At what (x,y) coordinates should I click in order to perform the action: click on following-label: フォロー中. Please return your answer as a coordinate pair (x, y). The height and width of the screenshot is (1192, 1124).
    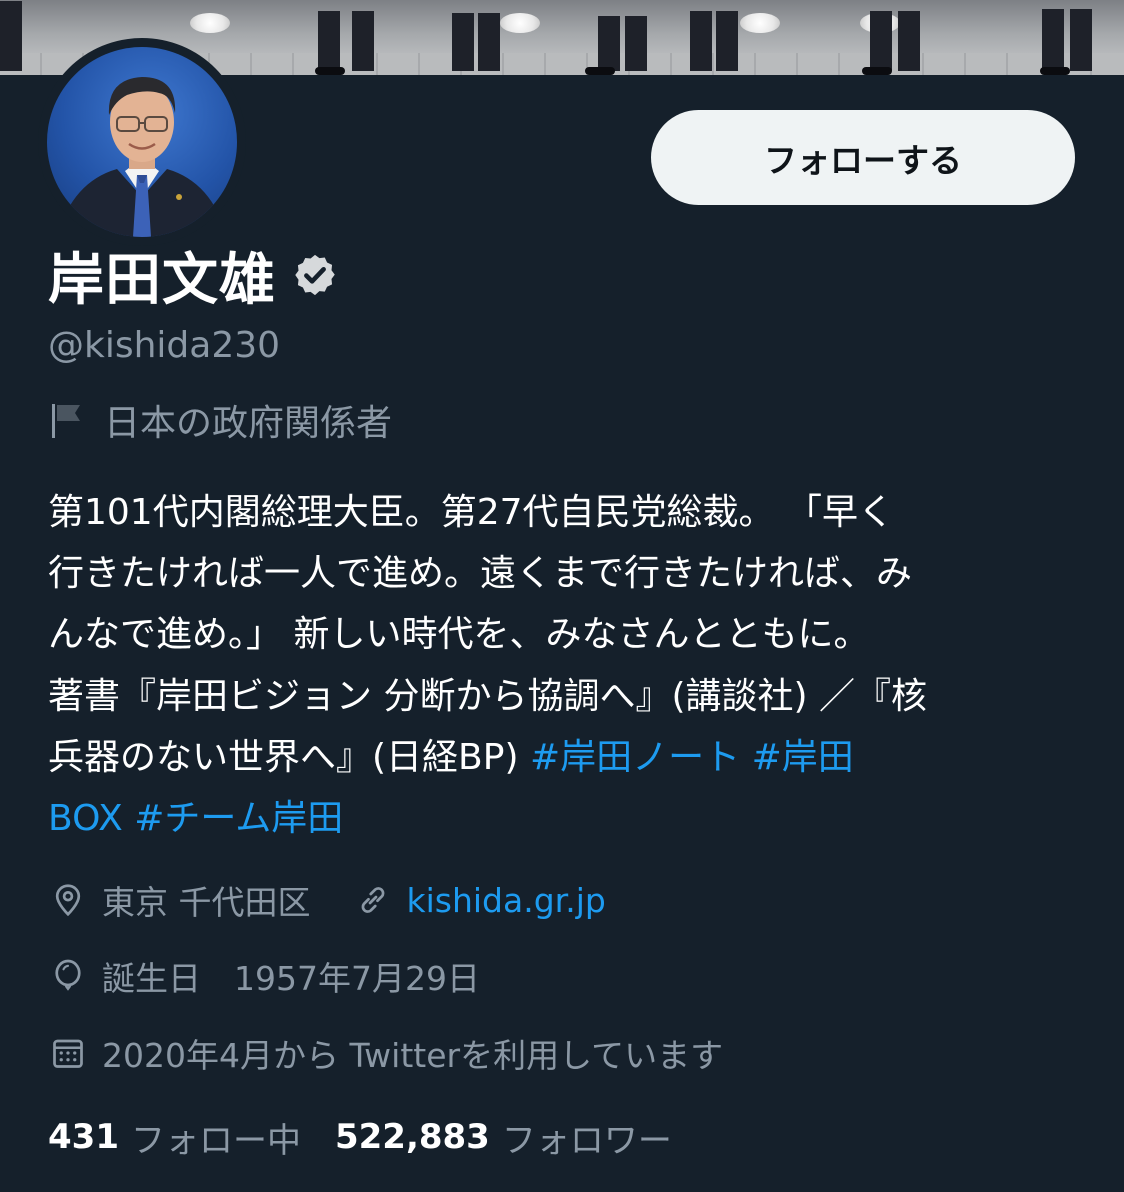
    Looking at the image, I should click on (216, 1137).